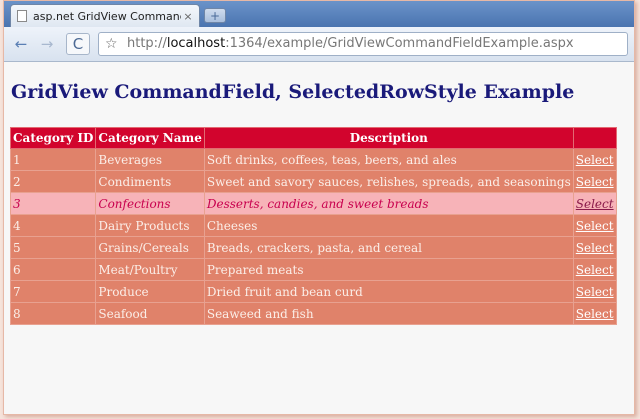 Image resolution: width=640 pixels, height=419 pixels. What do you see at coordinates (53, 291) in the screenshot?
I see `cell-category-id: 7` at bounding box center [53, 291].